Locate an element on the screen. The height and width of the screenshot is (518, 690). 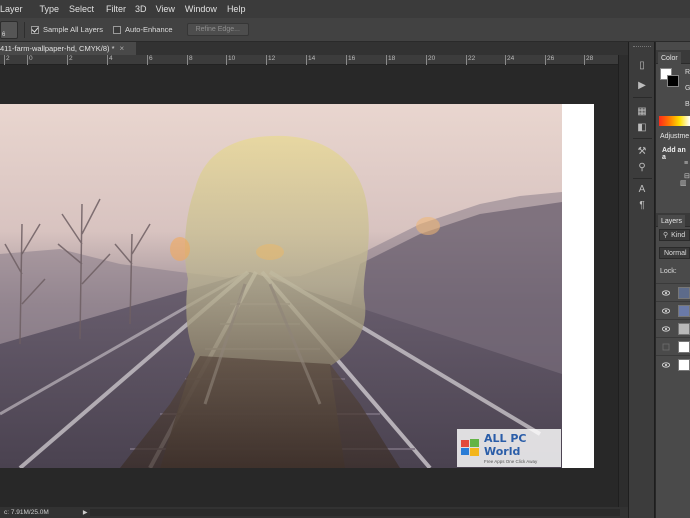
tab-color: Color is located at coordinates (669, 58).